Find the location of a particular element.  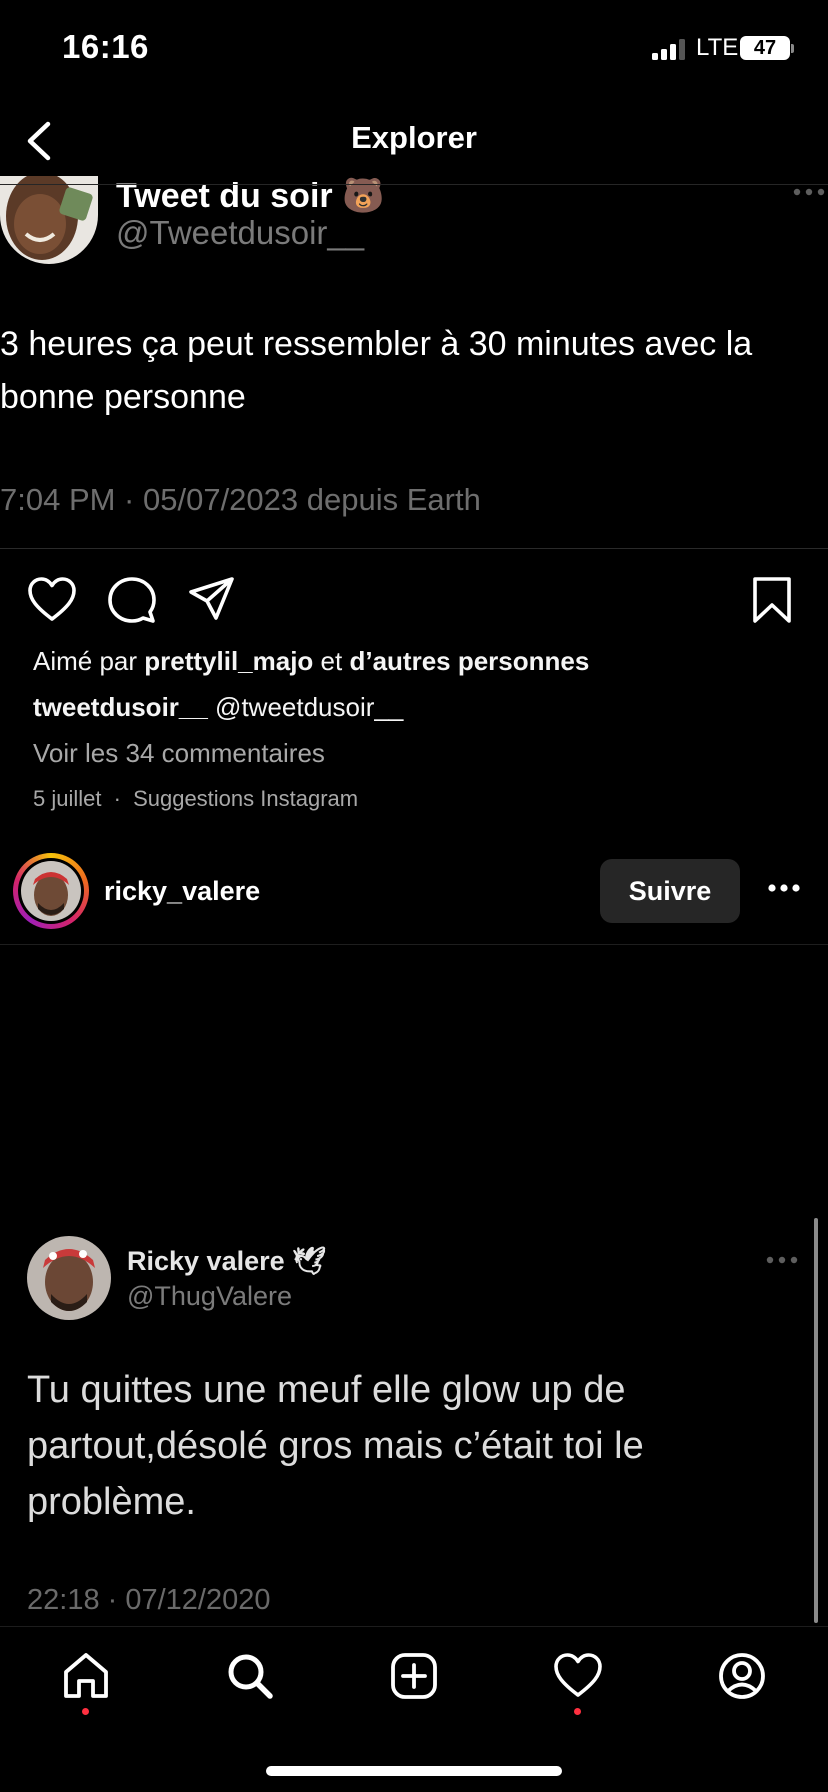

header-divider is located at coordinates (414, 184).